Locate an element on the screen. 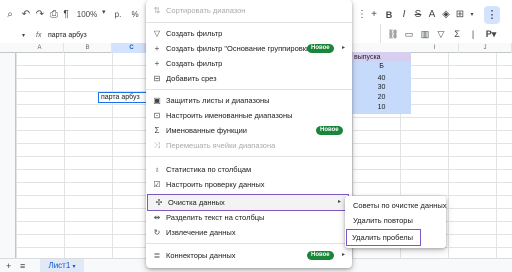 Image resolution: width=512 pixels, height=272 pixels. cell-value: Б is located at coordinates (381, 66).